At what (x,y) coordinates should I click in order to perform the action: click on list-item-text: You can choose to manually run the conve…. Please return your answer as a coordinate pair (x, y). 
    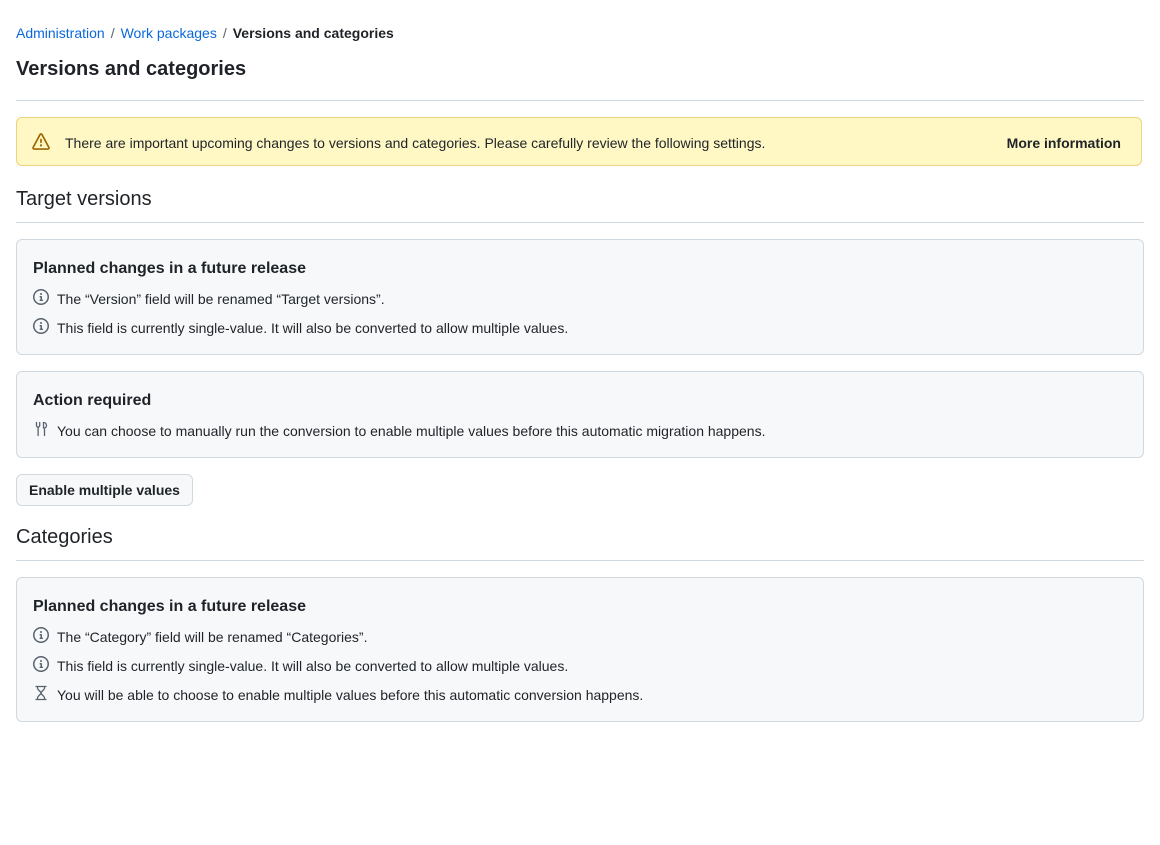
    Looking at the image, I should click on (411, 431).